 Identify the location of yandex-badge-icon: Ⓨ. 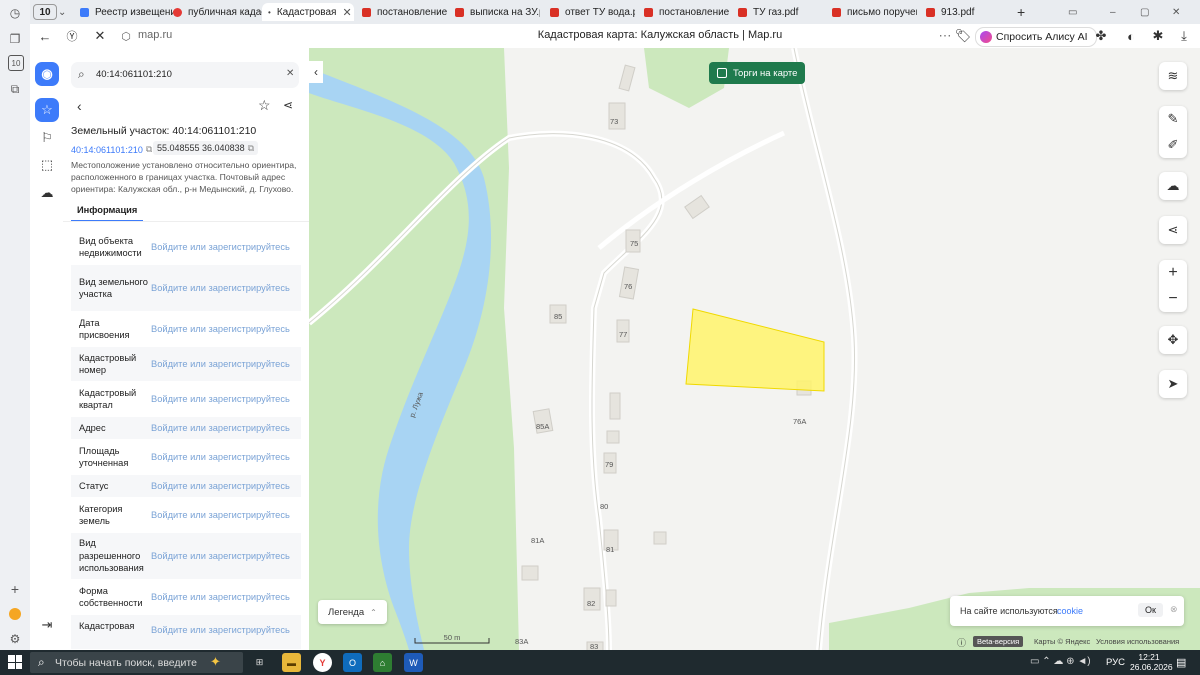
(72, 36).